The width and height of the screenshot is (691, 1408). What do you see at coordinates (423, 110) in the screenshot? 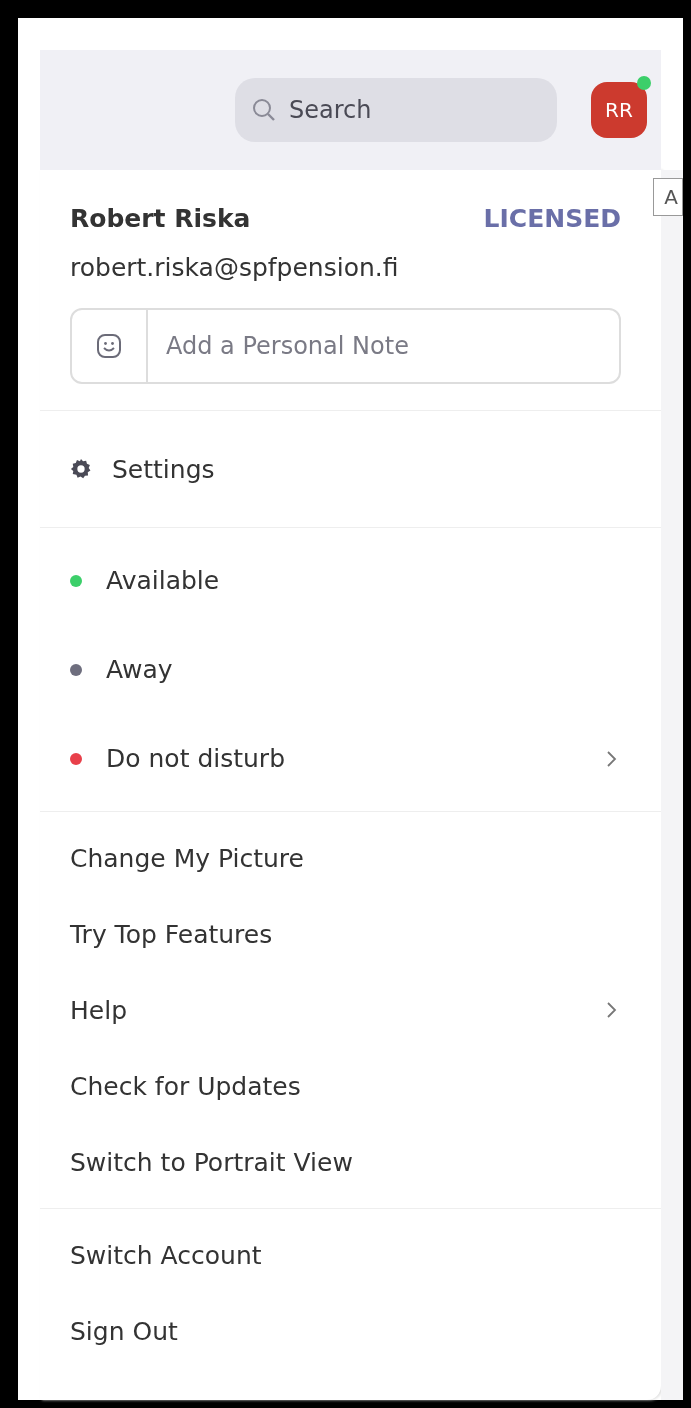
I see `search-field: Search` at bounding box center [423, 110].